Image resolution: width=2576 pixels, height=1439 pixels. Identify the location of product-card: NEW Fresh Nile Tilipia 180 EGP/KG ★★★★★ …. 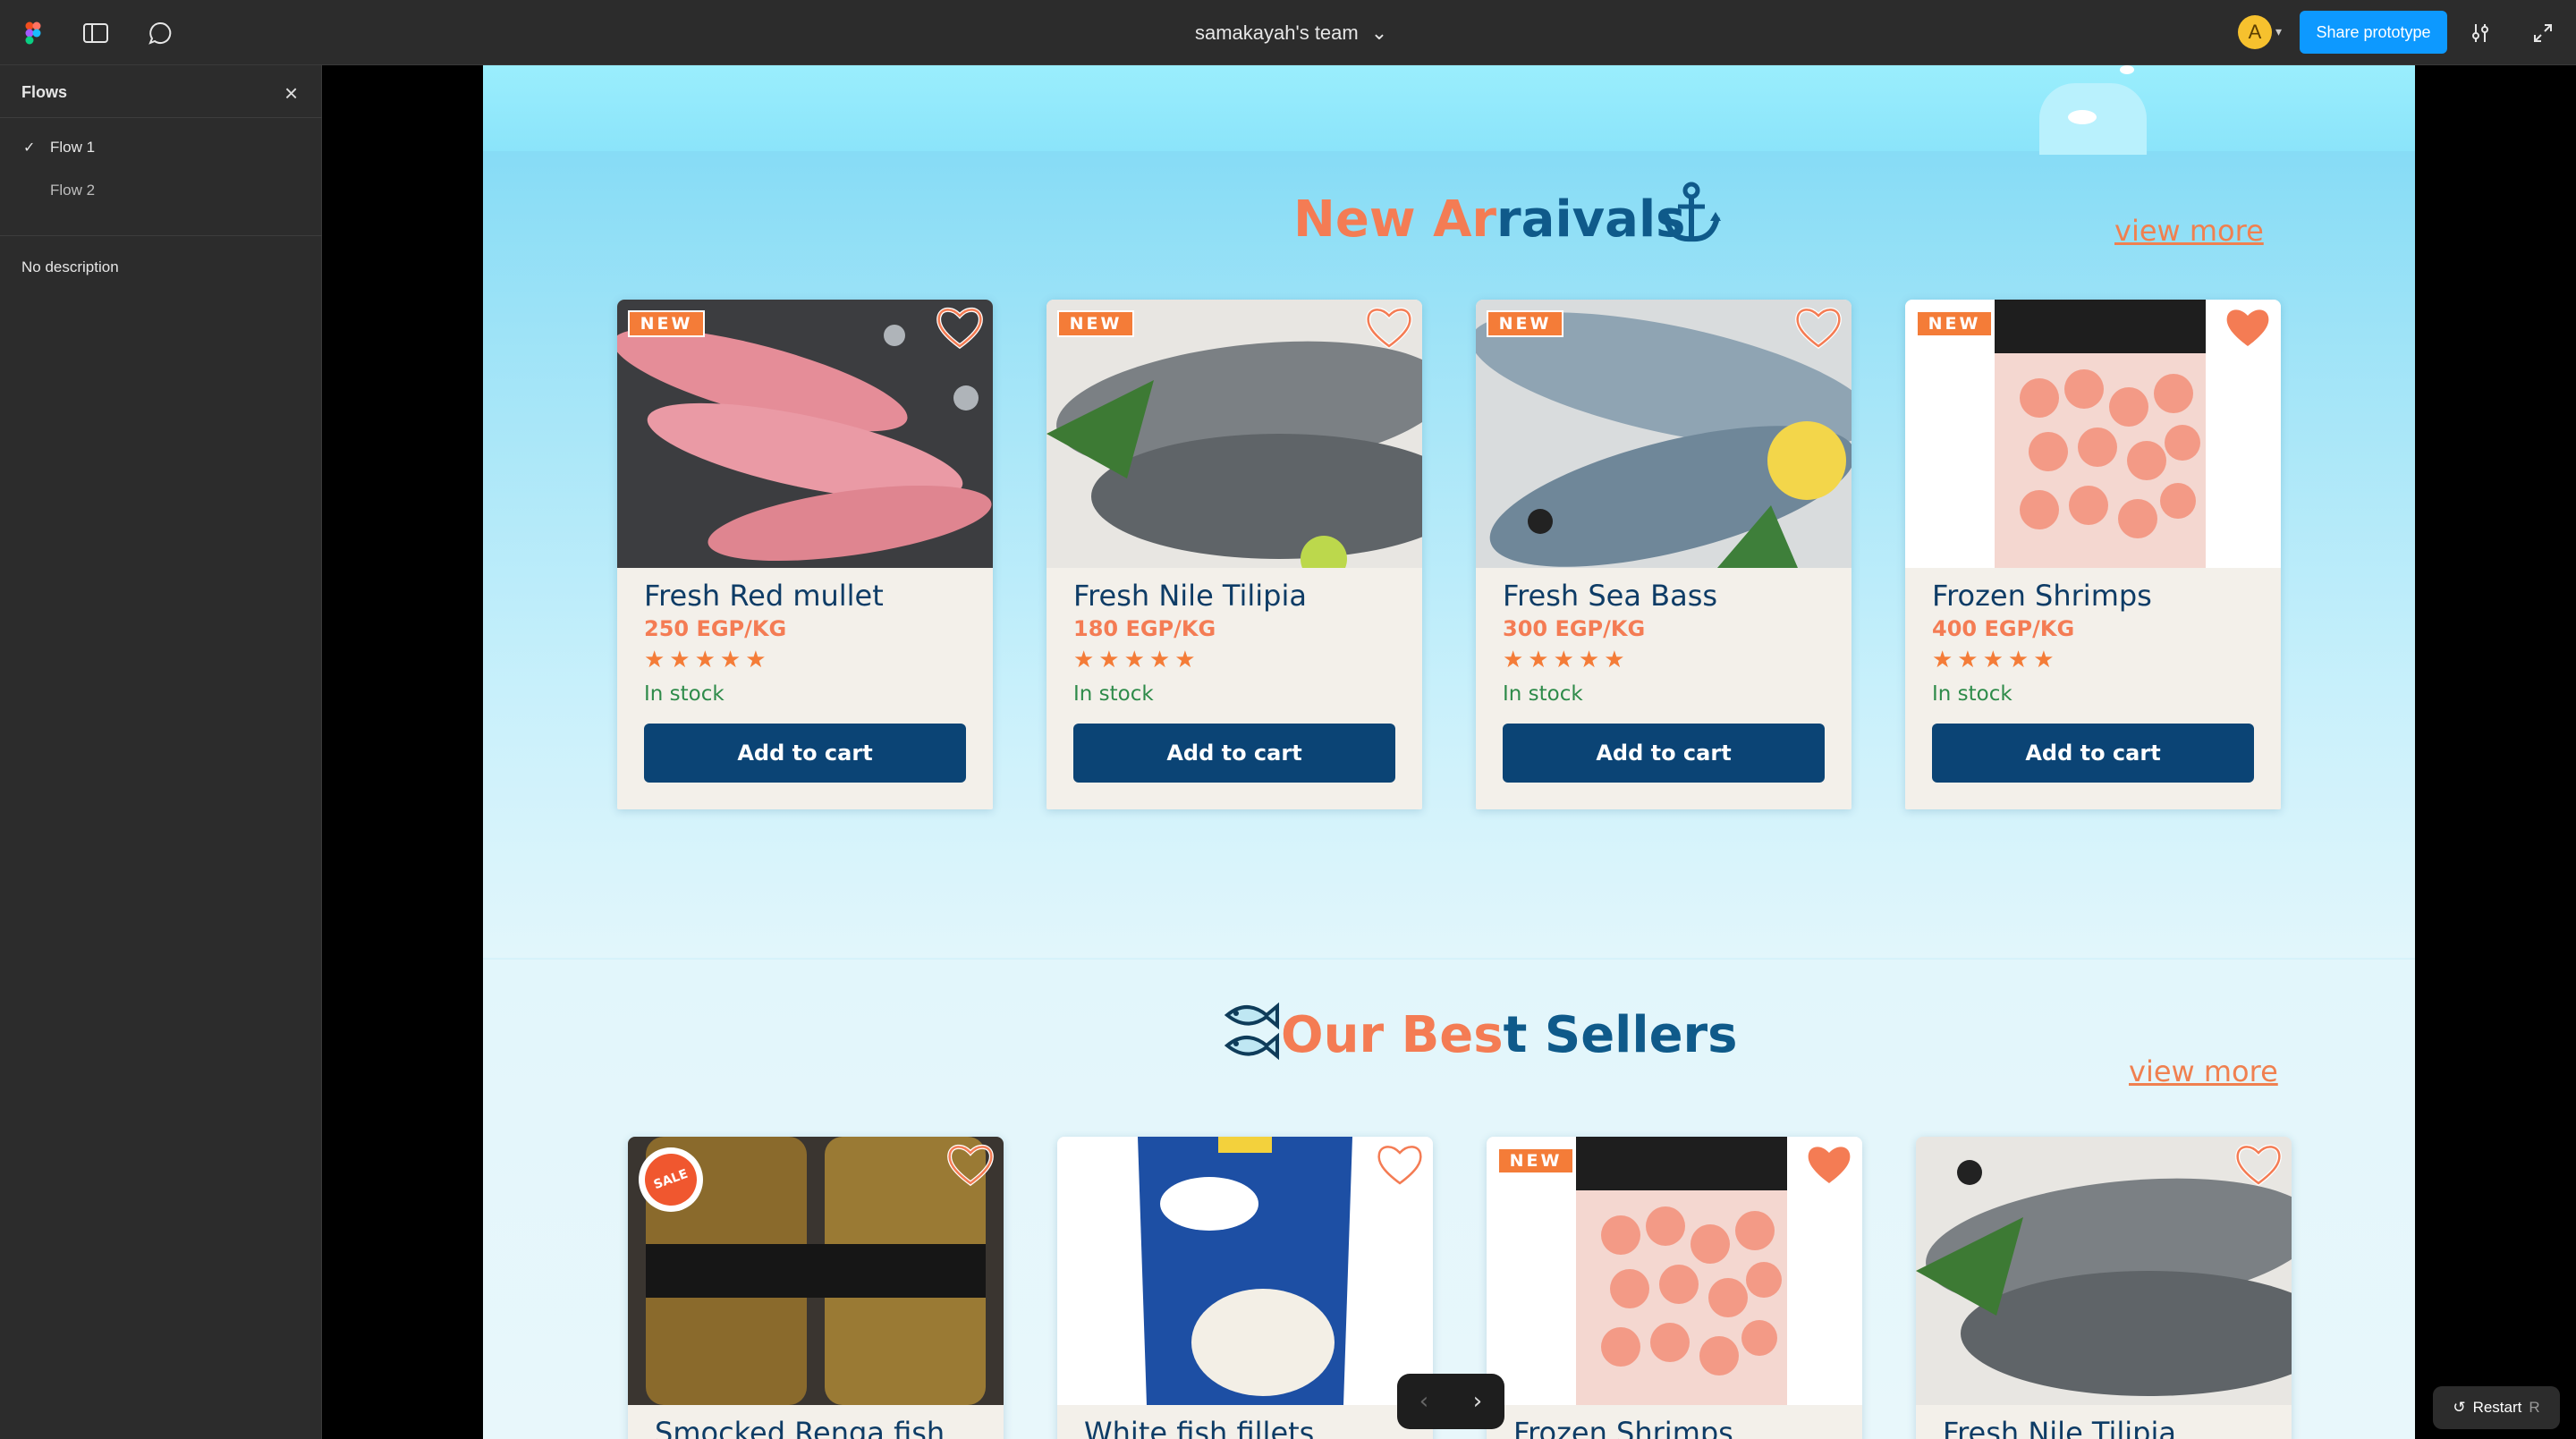
(1234, 554).